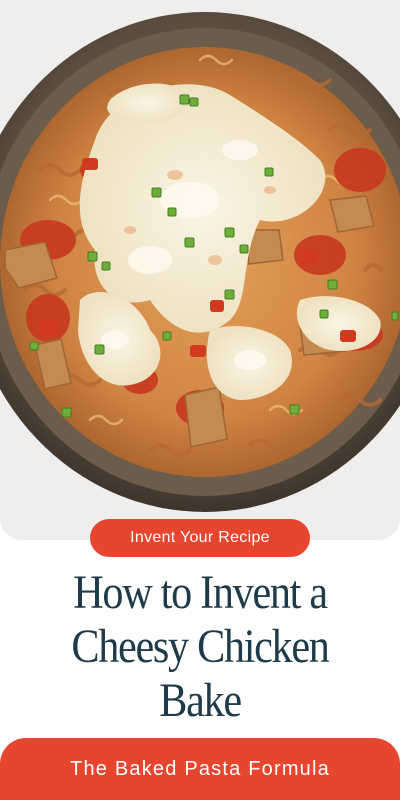 Image resolution: width=400 pixels, height=800 pixels. Describe the element at coordinates (200, 646) in the screenshot. I see `page-title: How to Invent a Cheesy Chicken Bake` at that location.